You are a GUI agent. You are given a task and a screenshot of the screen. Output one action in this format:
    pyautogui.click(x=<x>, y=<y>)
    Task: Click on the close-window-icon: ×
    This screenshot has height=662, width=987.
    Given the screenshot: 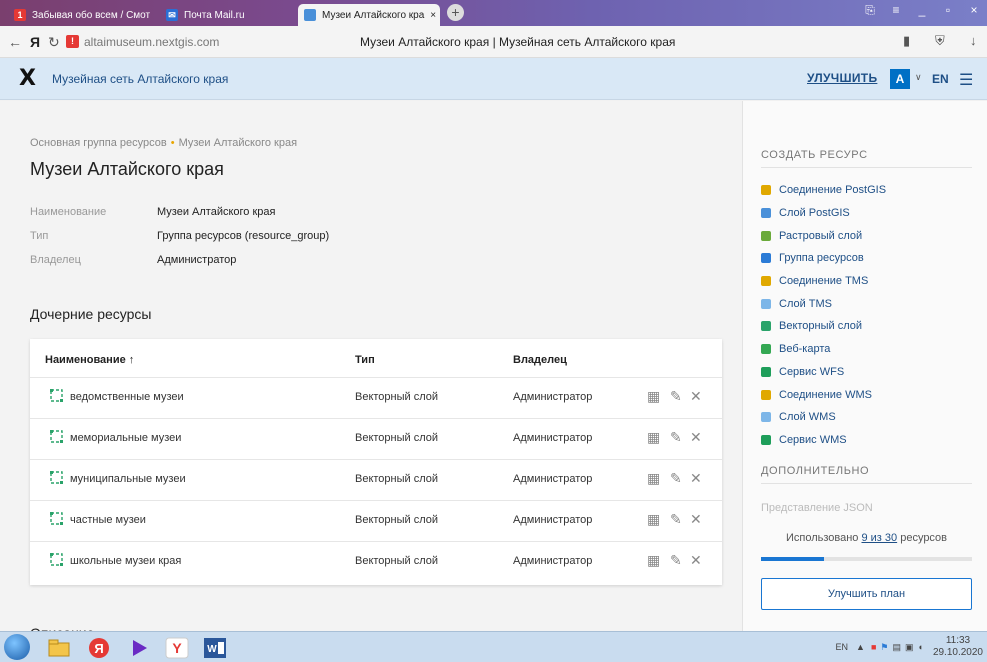 What is the action you would take?
    pyautogui.click(x=974, y=10)
    